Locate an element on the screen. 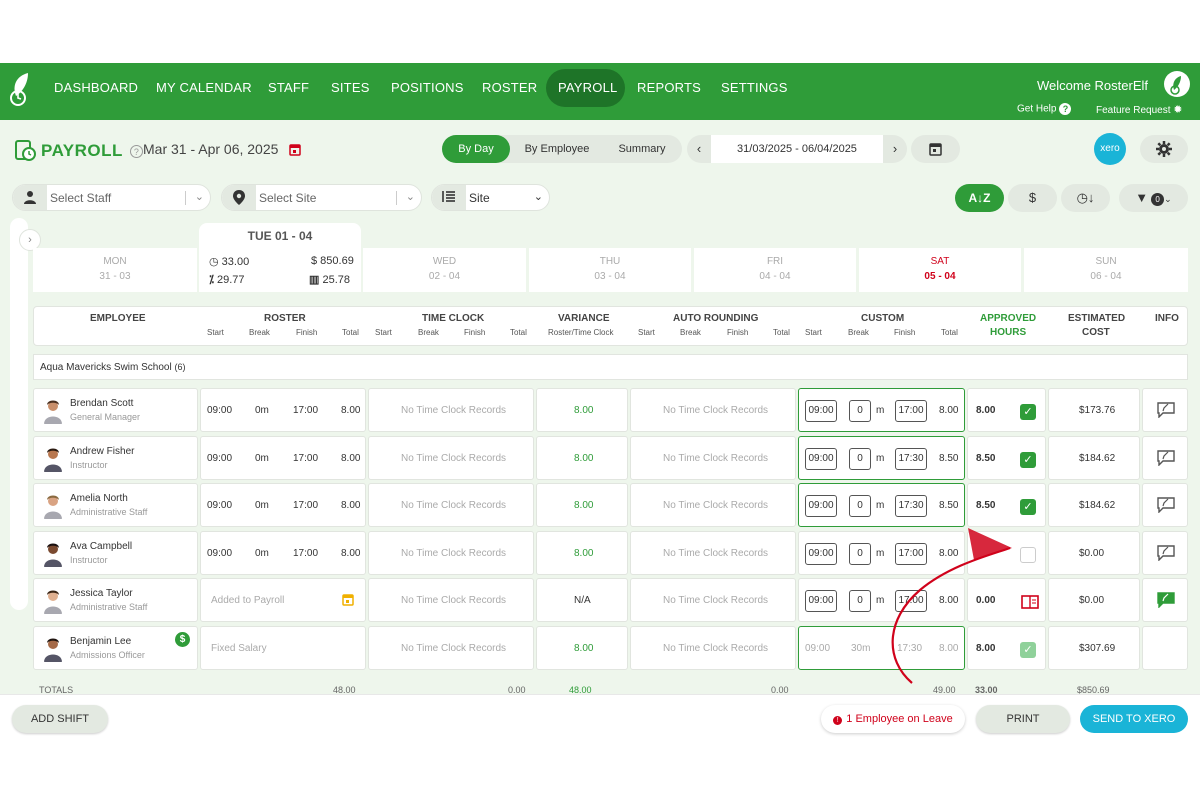  custom-cell: 09:00 30m 17:30 8.00 is located at coordinates (881, 647).